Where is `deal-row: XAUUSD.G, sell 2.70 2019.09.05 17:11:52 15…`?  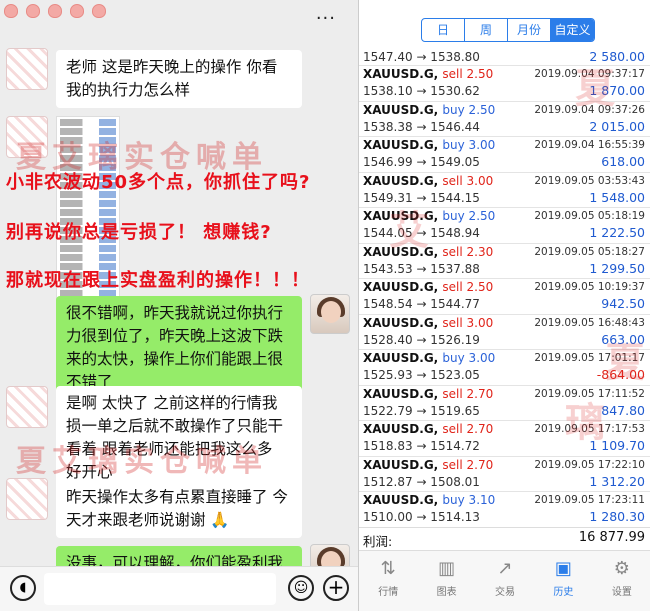
deal-row: XAUUSD.G, sell 2.70 2019.09.05 17:11:52 15… is located at coordinates (504, 403).